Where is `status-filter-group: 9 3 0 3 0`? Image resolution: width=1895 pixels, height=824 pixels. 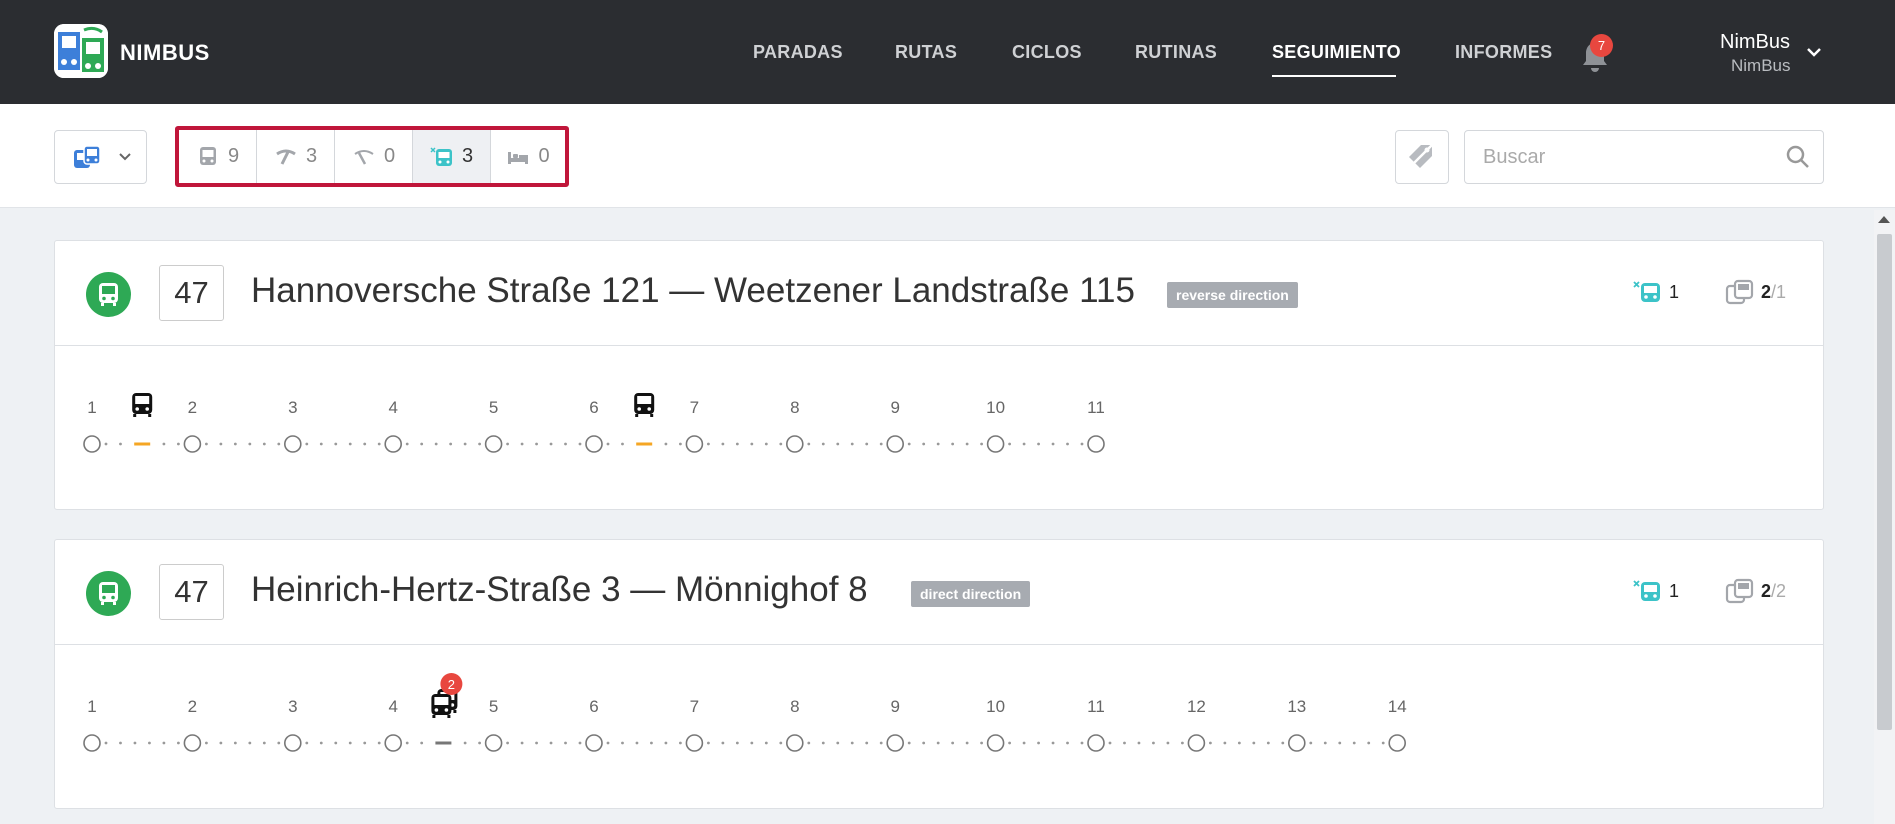 status-filter-group: 9 3 0 3 0 is located at coordinates (372, 156).